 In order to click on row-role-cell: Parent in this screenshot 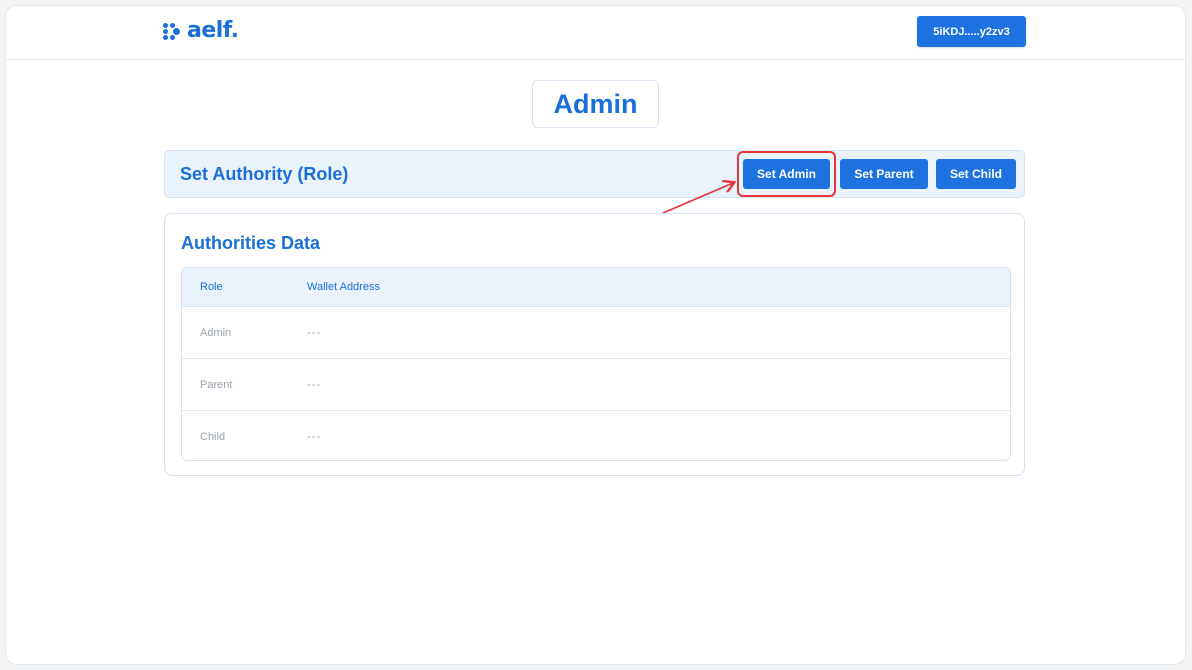, I will do `click(216, 384)`.